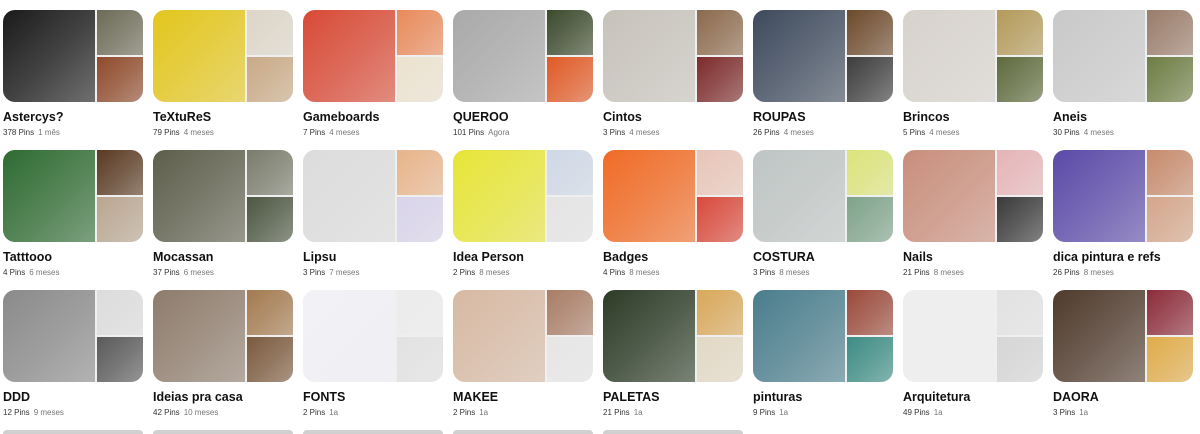  What do you see at coordinates (823, 117) in the screenshot?
I see `board-title: ROUPAS` at bounding box center [823, 117].